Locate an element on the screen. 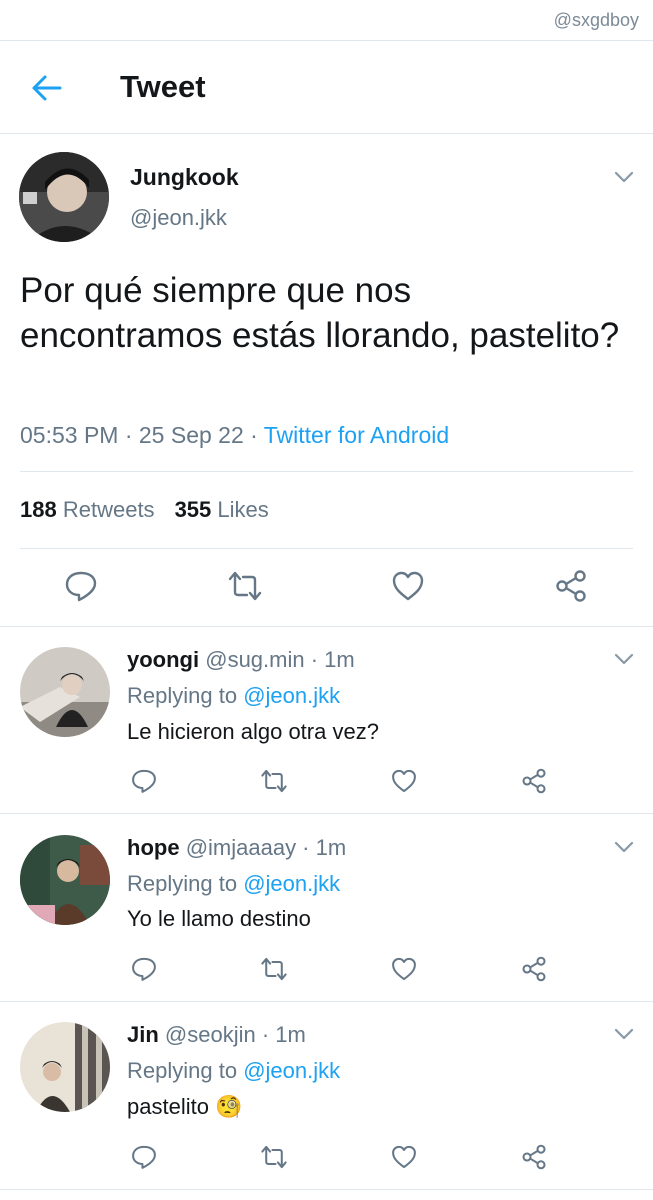  header-divider is located at coordinates (326, 133).